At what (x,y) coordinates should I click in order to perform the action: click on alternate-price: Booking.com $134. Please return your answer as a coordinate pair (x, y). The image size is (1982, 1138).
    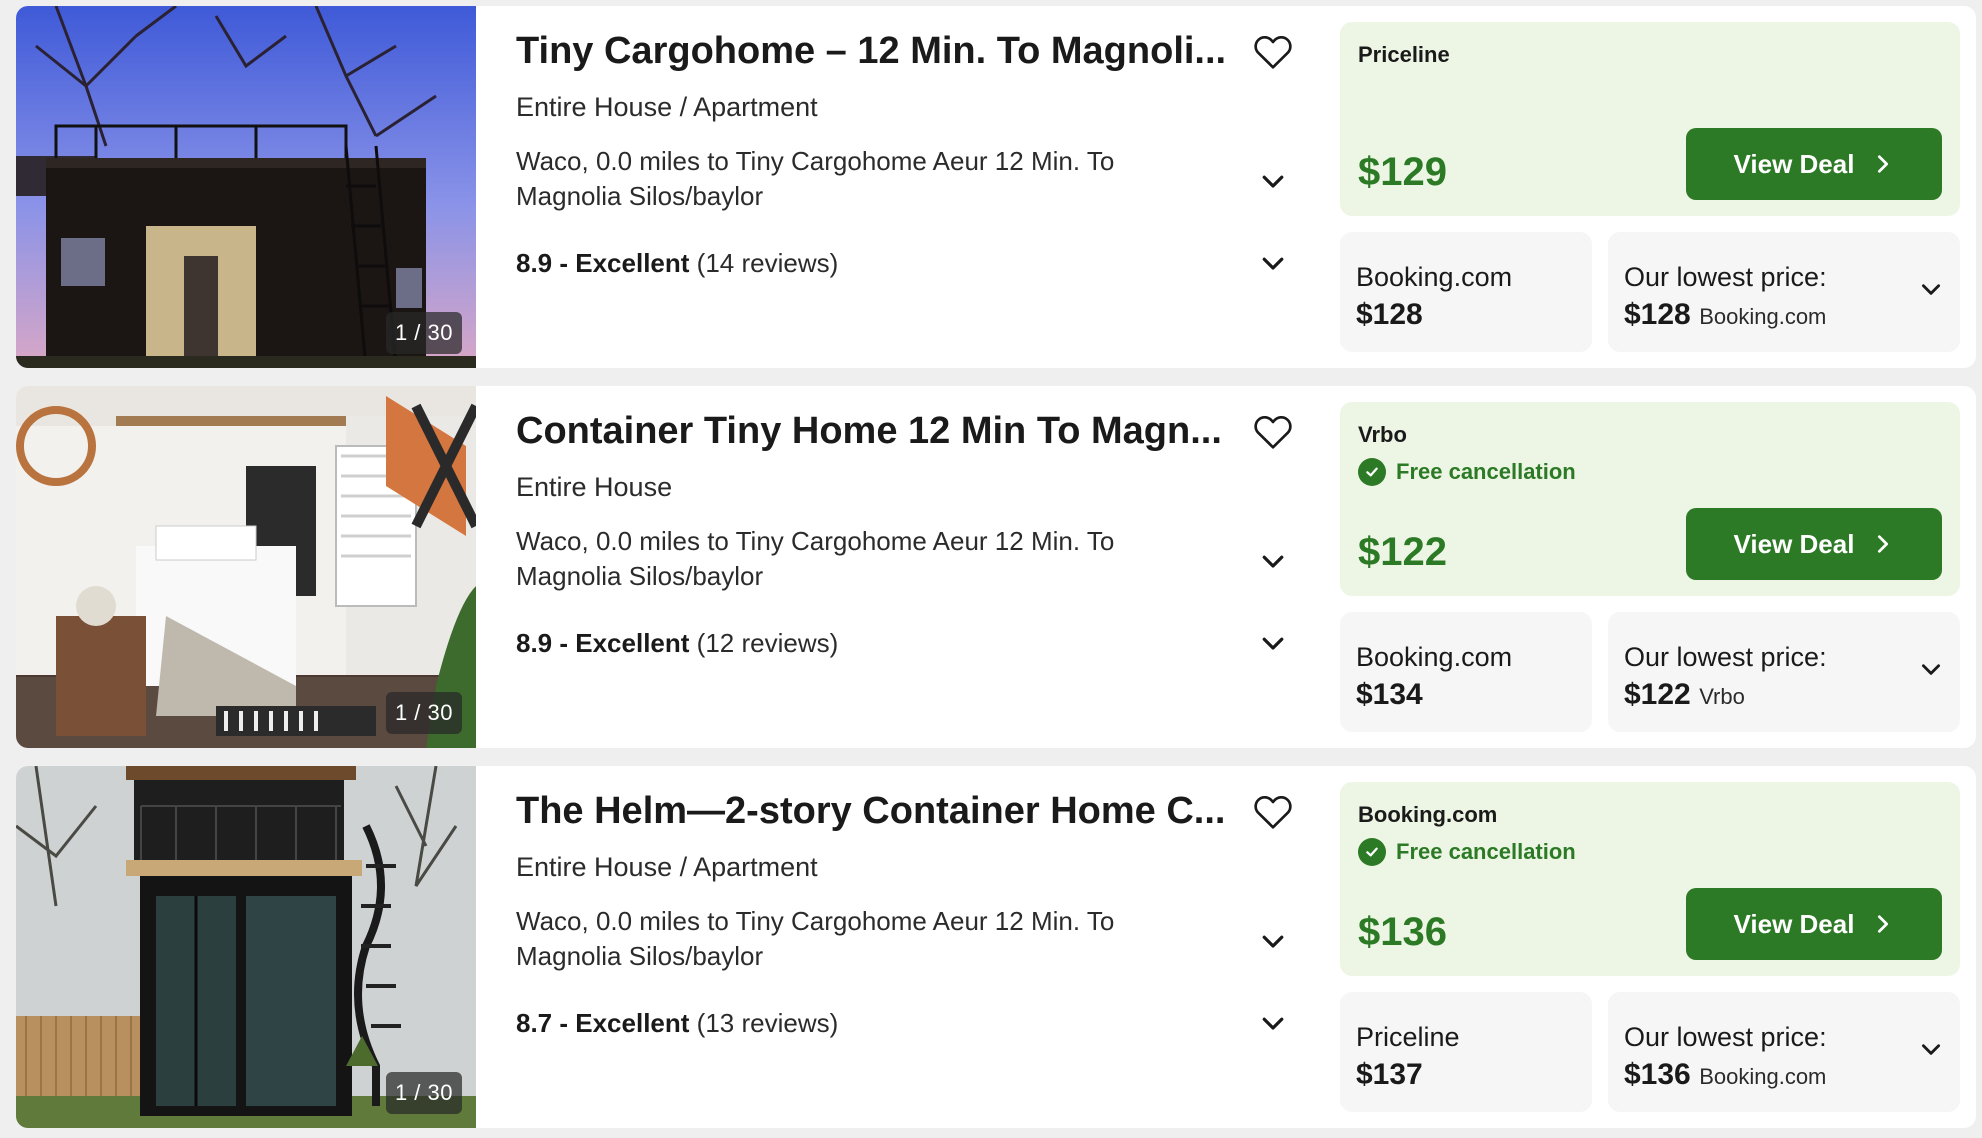
    Looking at the image, I should click on (1466, 672).